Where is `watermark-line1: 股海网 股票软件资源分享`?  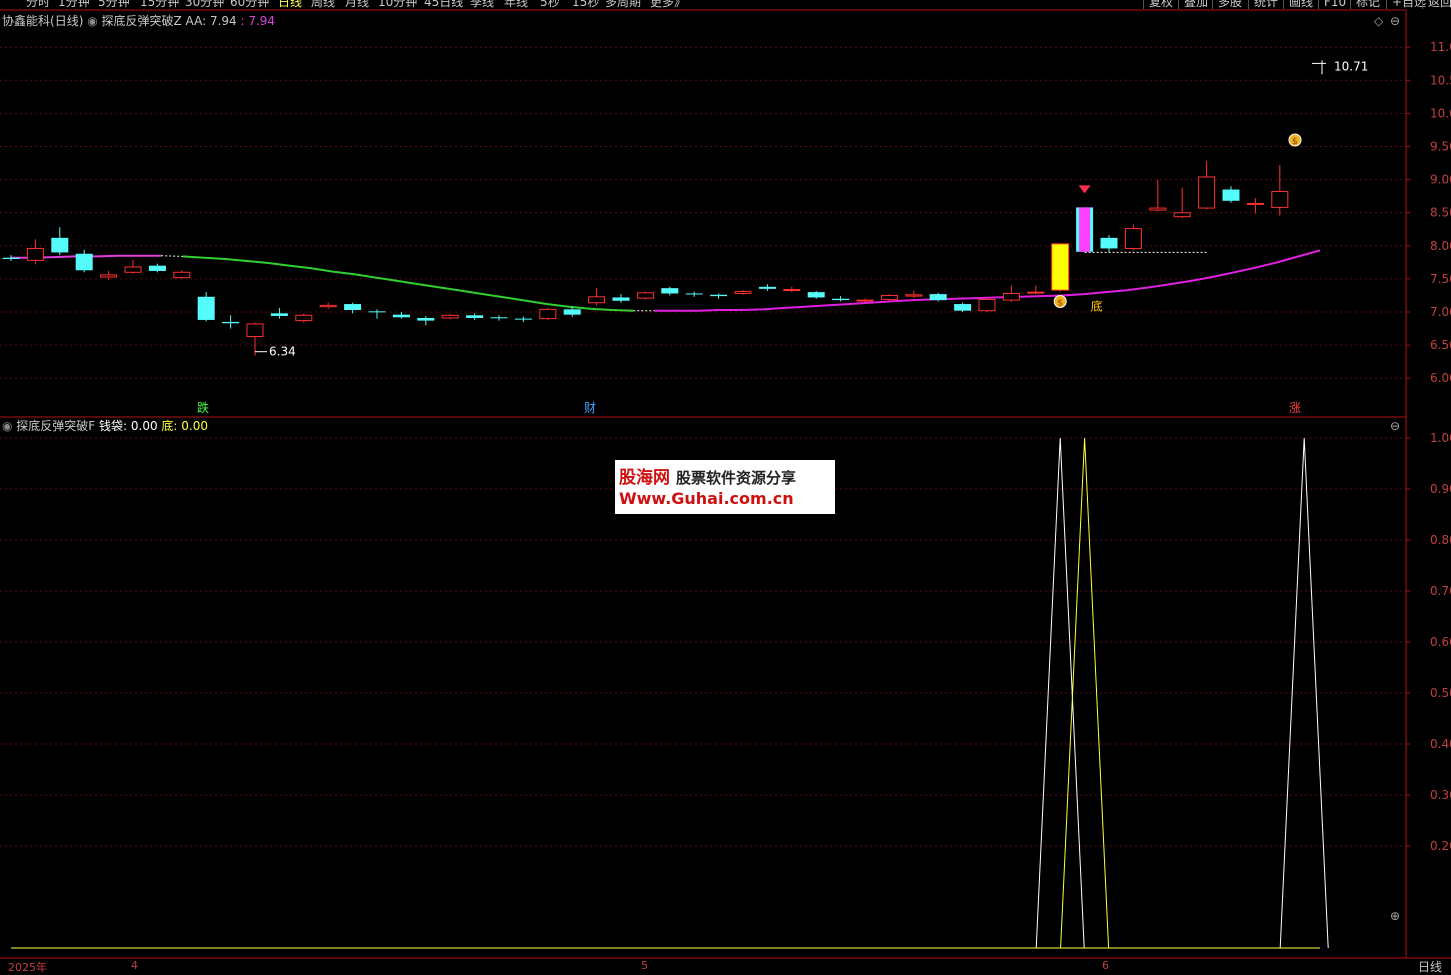
watermark-line1: 股海网 股票软件资源分享 is located at coordinates (707, 475).